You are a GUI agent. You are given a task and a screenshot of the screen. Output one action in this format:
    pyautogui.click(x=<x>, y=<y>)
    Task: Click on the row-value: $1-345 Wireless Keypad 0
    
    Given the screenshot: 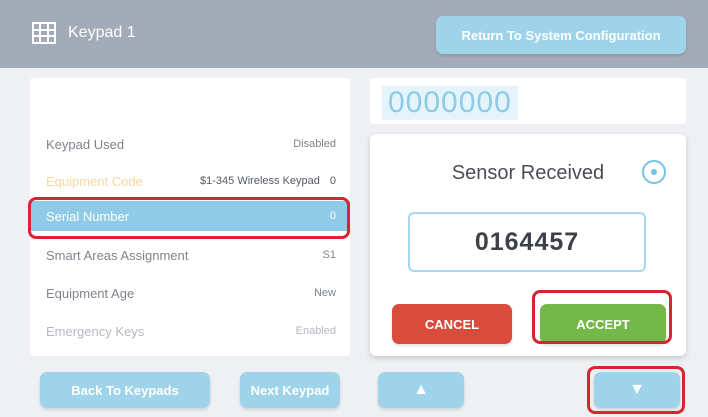 What is the action you would take?
    pyautogui.click(x=268, y=181)
    